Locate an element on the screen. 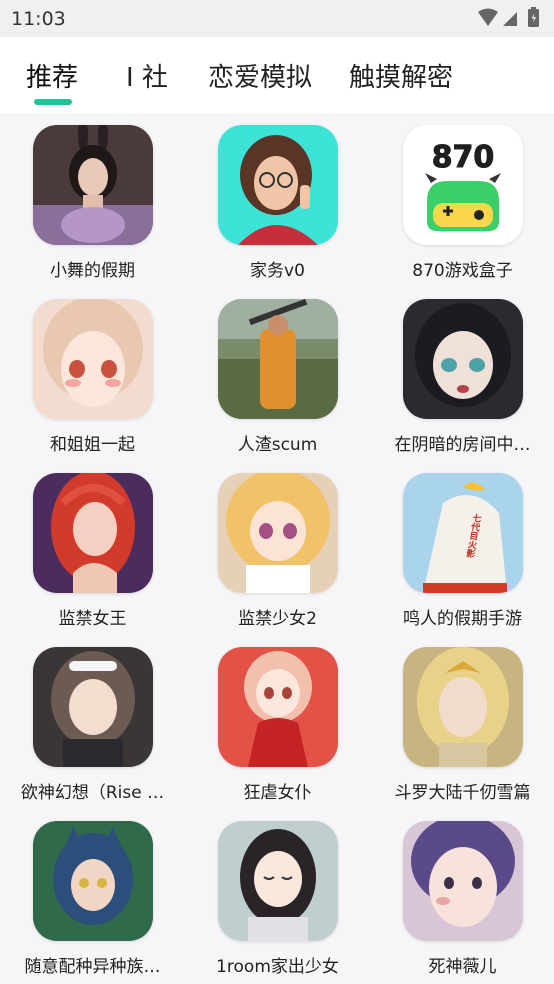 This screenshot has width=554, height=984. wolf-girl-portrait-icon is located at coordinates (93, 881).